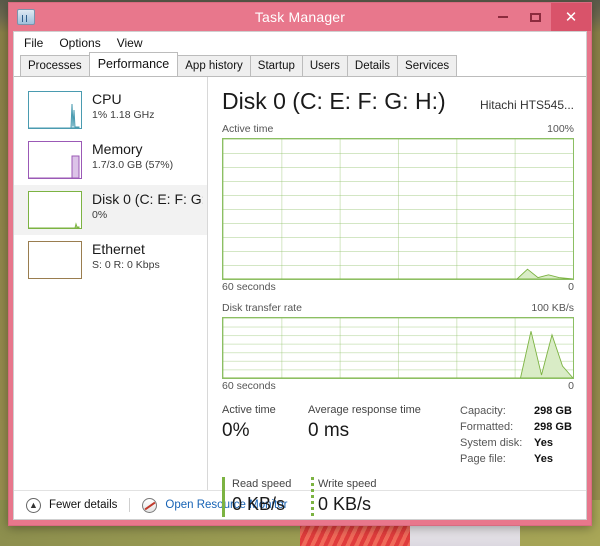  What do you see at coordinates (398, 308) in the screenshot?
I see `transfer-rate-graph-labels: Disk transfer rate 100 KB/s` at bounding box center [398, 308].